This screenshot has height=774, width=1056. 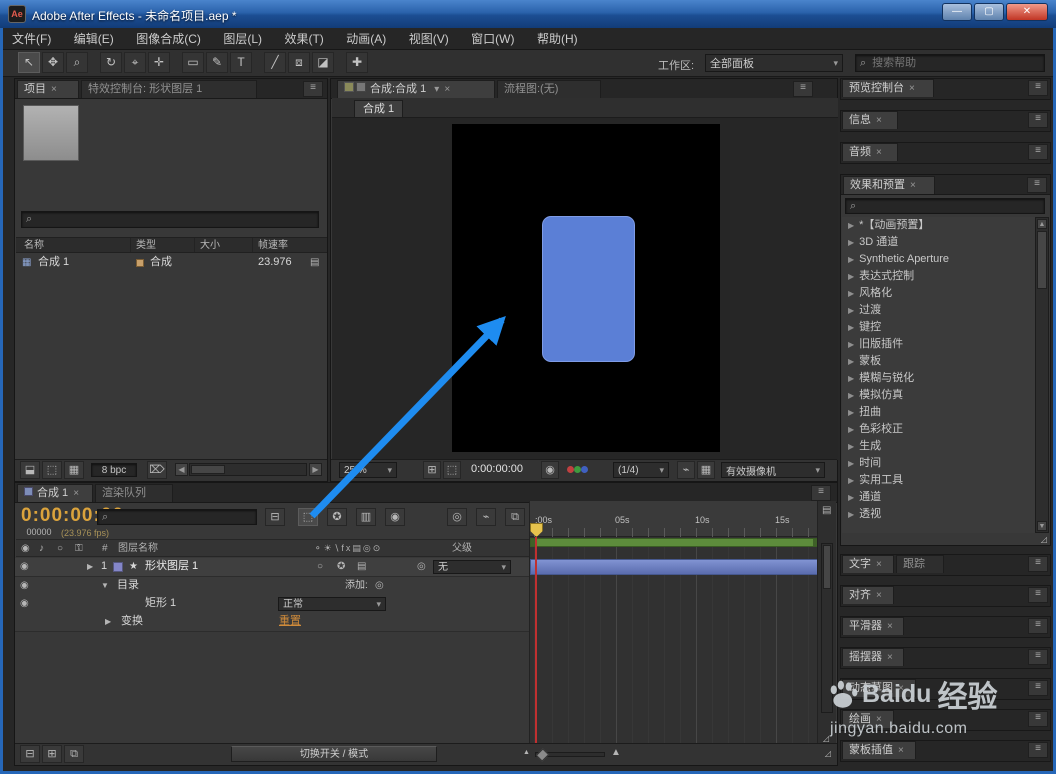 What do you see at coordinates (584, 469) in the screenshot?
I see `channel-blue-icon` at bounding box center [584, 469].